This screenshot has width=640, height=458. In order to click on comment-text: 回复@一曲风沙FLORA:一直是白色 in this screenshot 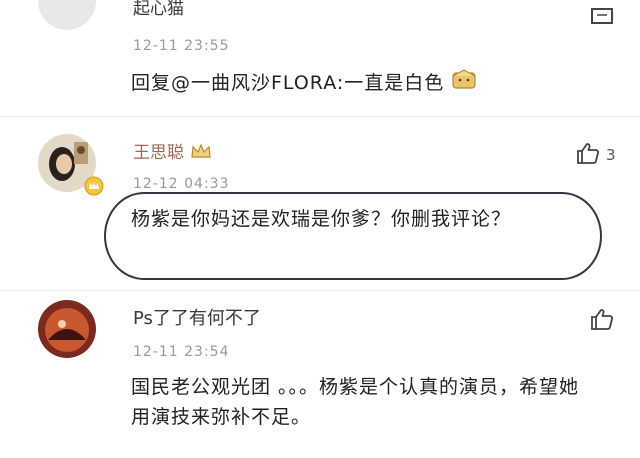, I will do `click(361, 83)`.